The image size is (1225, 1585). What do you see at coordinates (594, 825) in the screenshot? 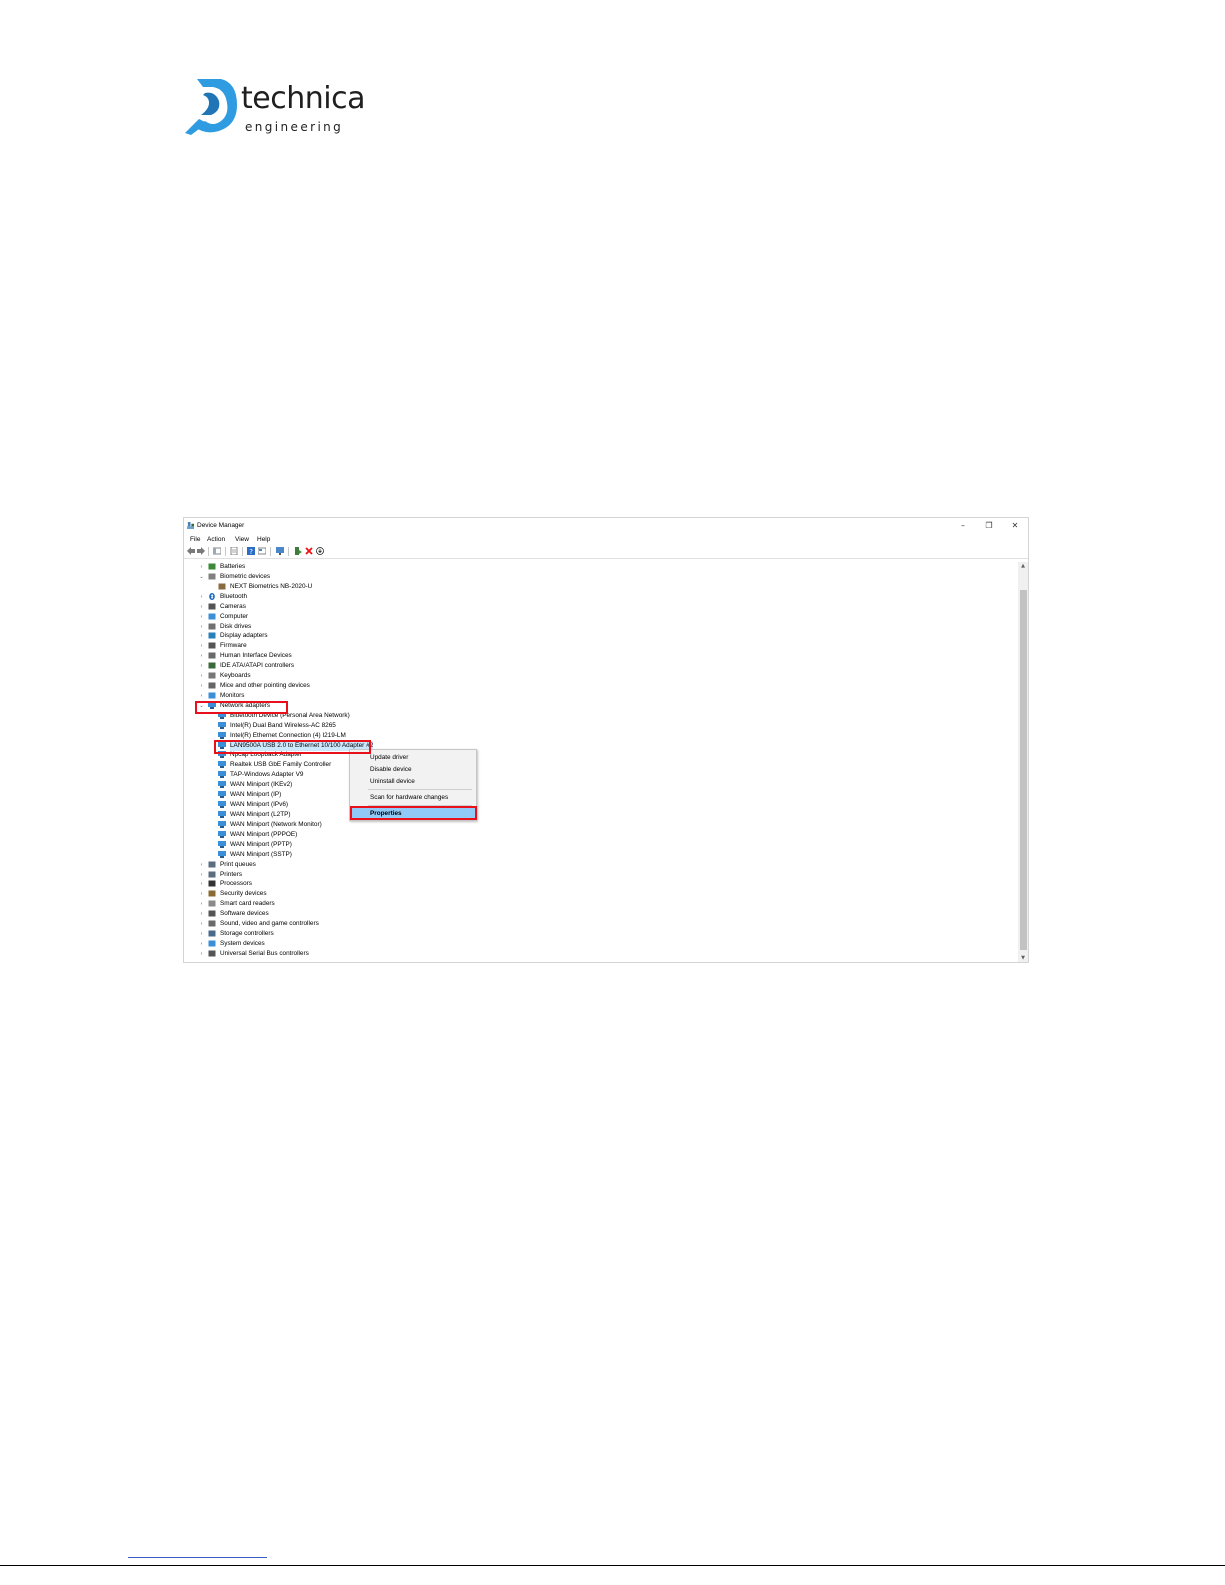
I see `tree-child-item: WAN Miniport (Network Monitor)` at bounding box center [594, 825].